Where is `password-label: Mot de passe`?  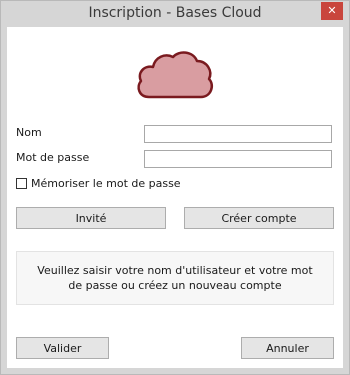 password-label: Mot de passe is located at coordinates (53, 157).